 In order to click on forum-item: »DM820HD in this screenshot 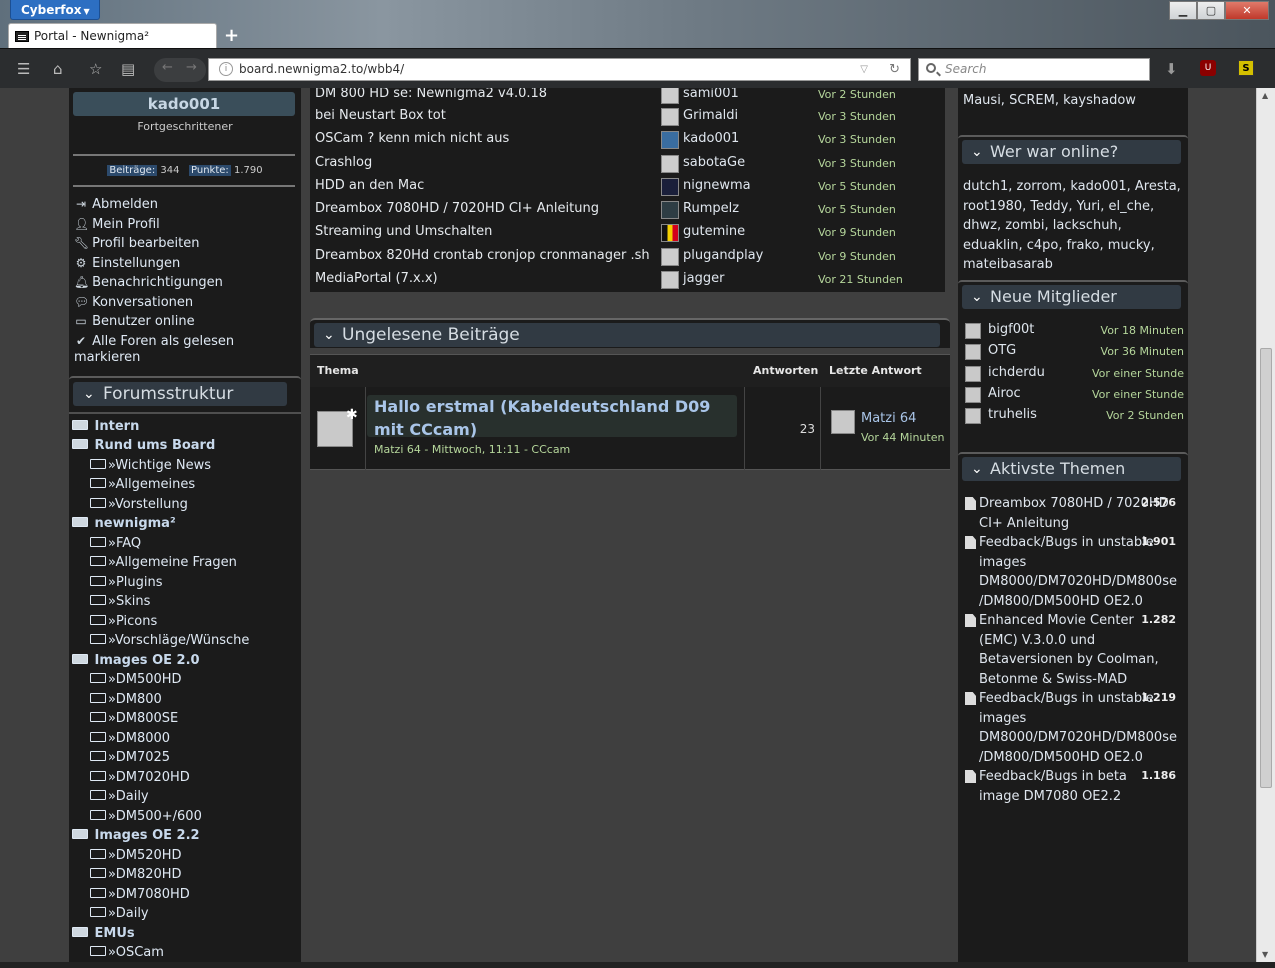, I will do `click(136, 875)`.